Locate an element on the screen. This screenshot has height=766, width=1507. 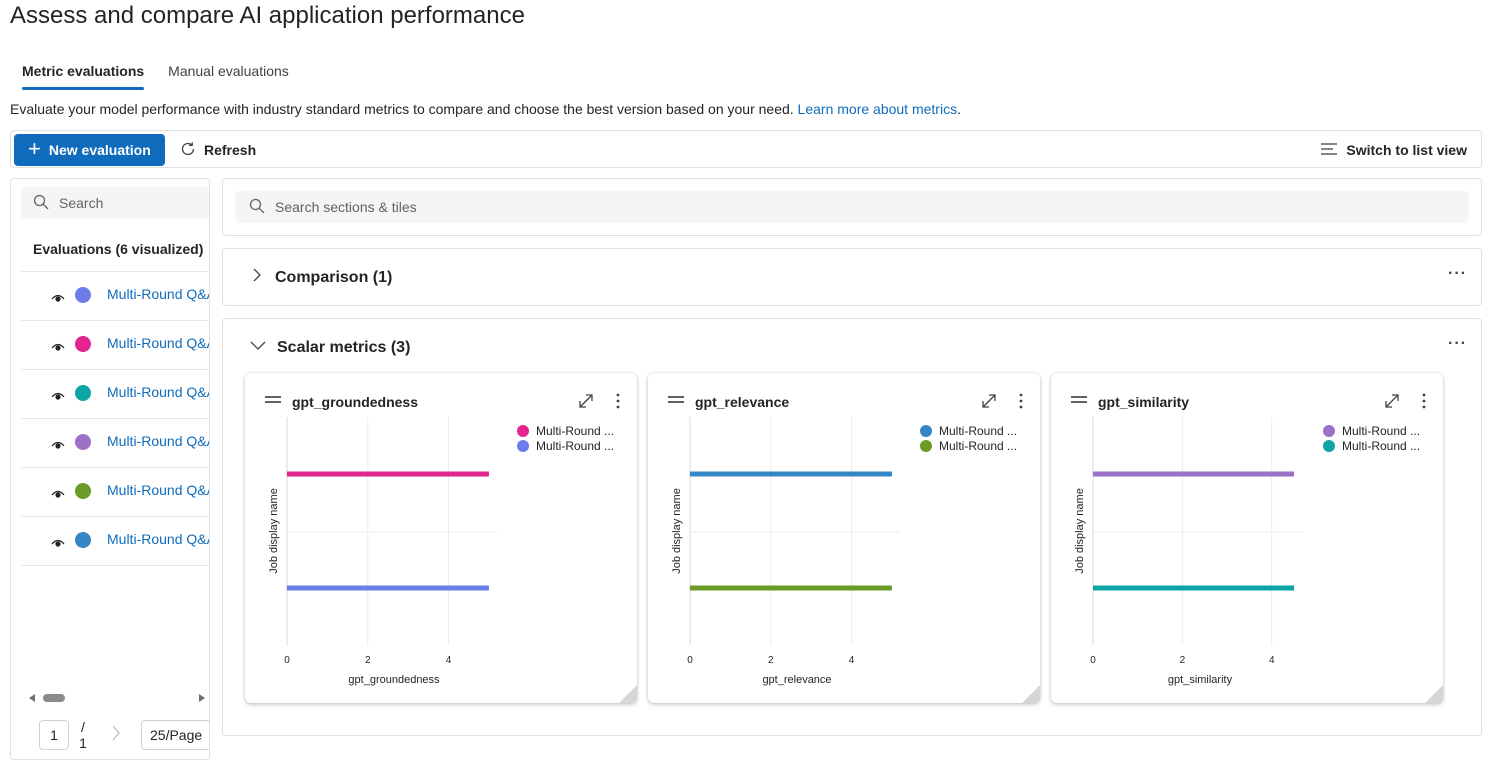
card-title: gpt_groundedness is located at coordinates (355, 402).